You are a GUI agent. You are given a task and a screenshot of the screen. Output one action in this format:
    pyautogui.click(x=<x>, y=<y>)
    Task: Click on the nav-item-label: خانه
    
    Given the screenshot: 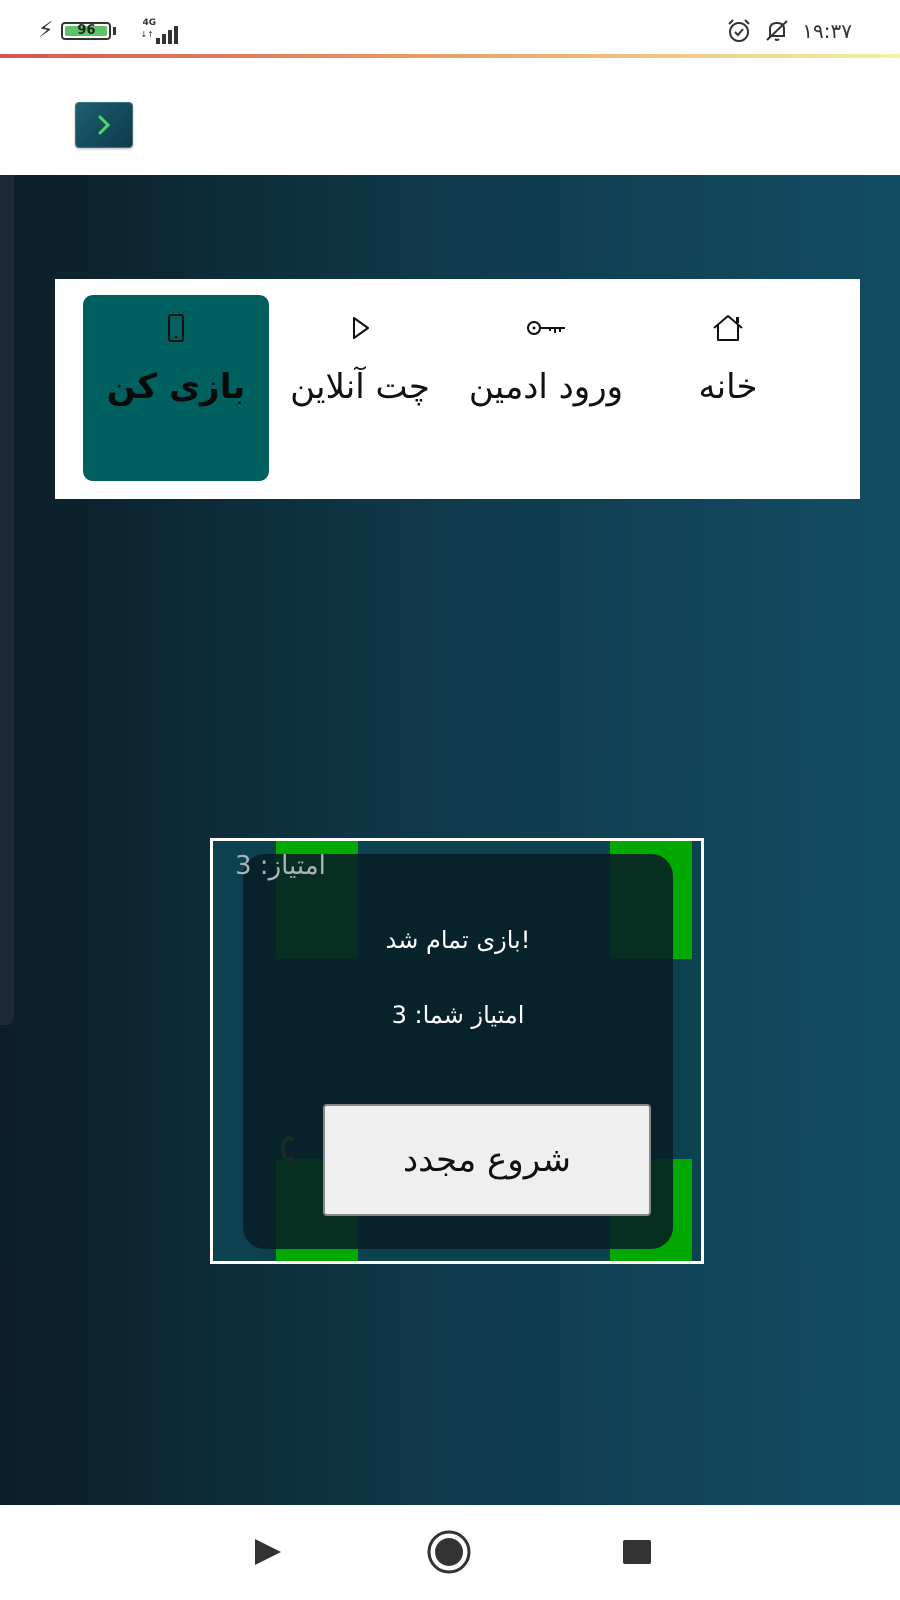 What is the action you would take?
    pyautogui.click(x=728, y=387)
    